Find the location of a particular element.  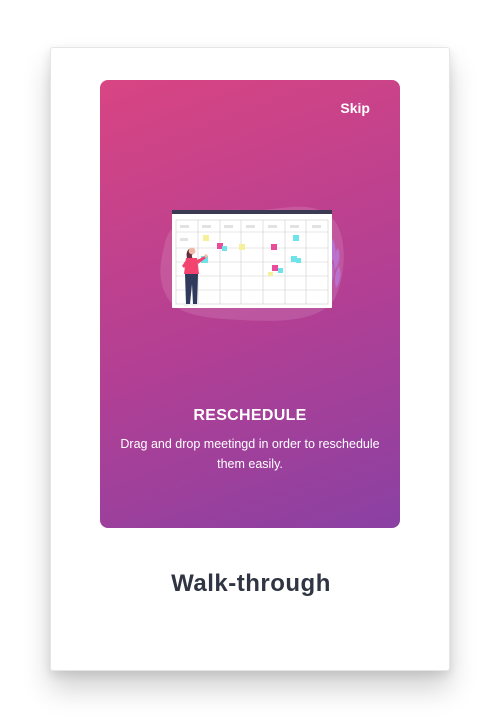

slide-title: RESCHEDULE is located at coordinates (250, 415).